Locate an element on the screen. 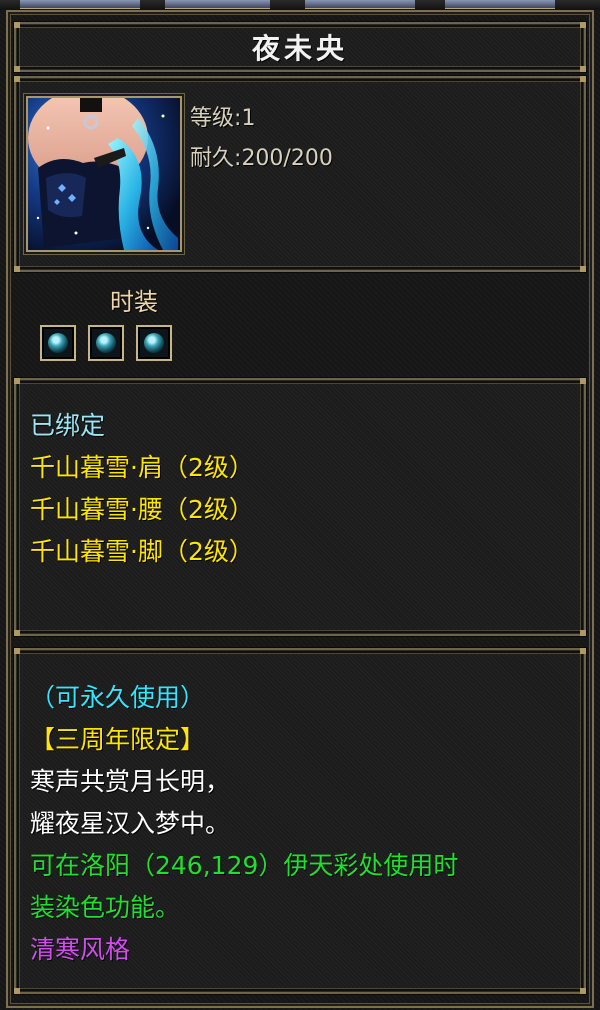 The width and height of the screenshot is (600, 1010). costume-portrait-art is located at coordinates (104, 174).